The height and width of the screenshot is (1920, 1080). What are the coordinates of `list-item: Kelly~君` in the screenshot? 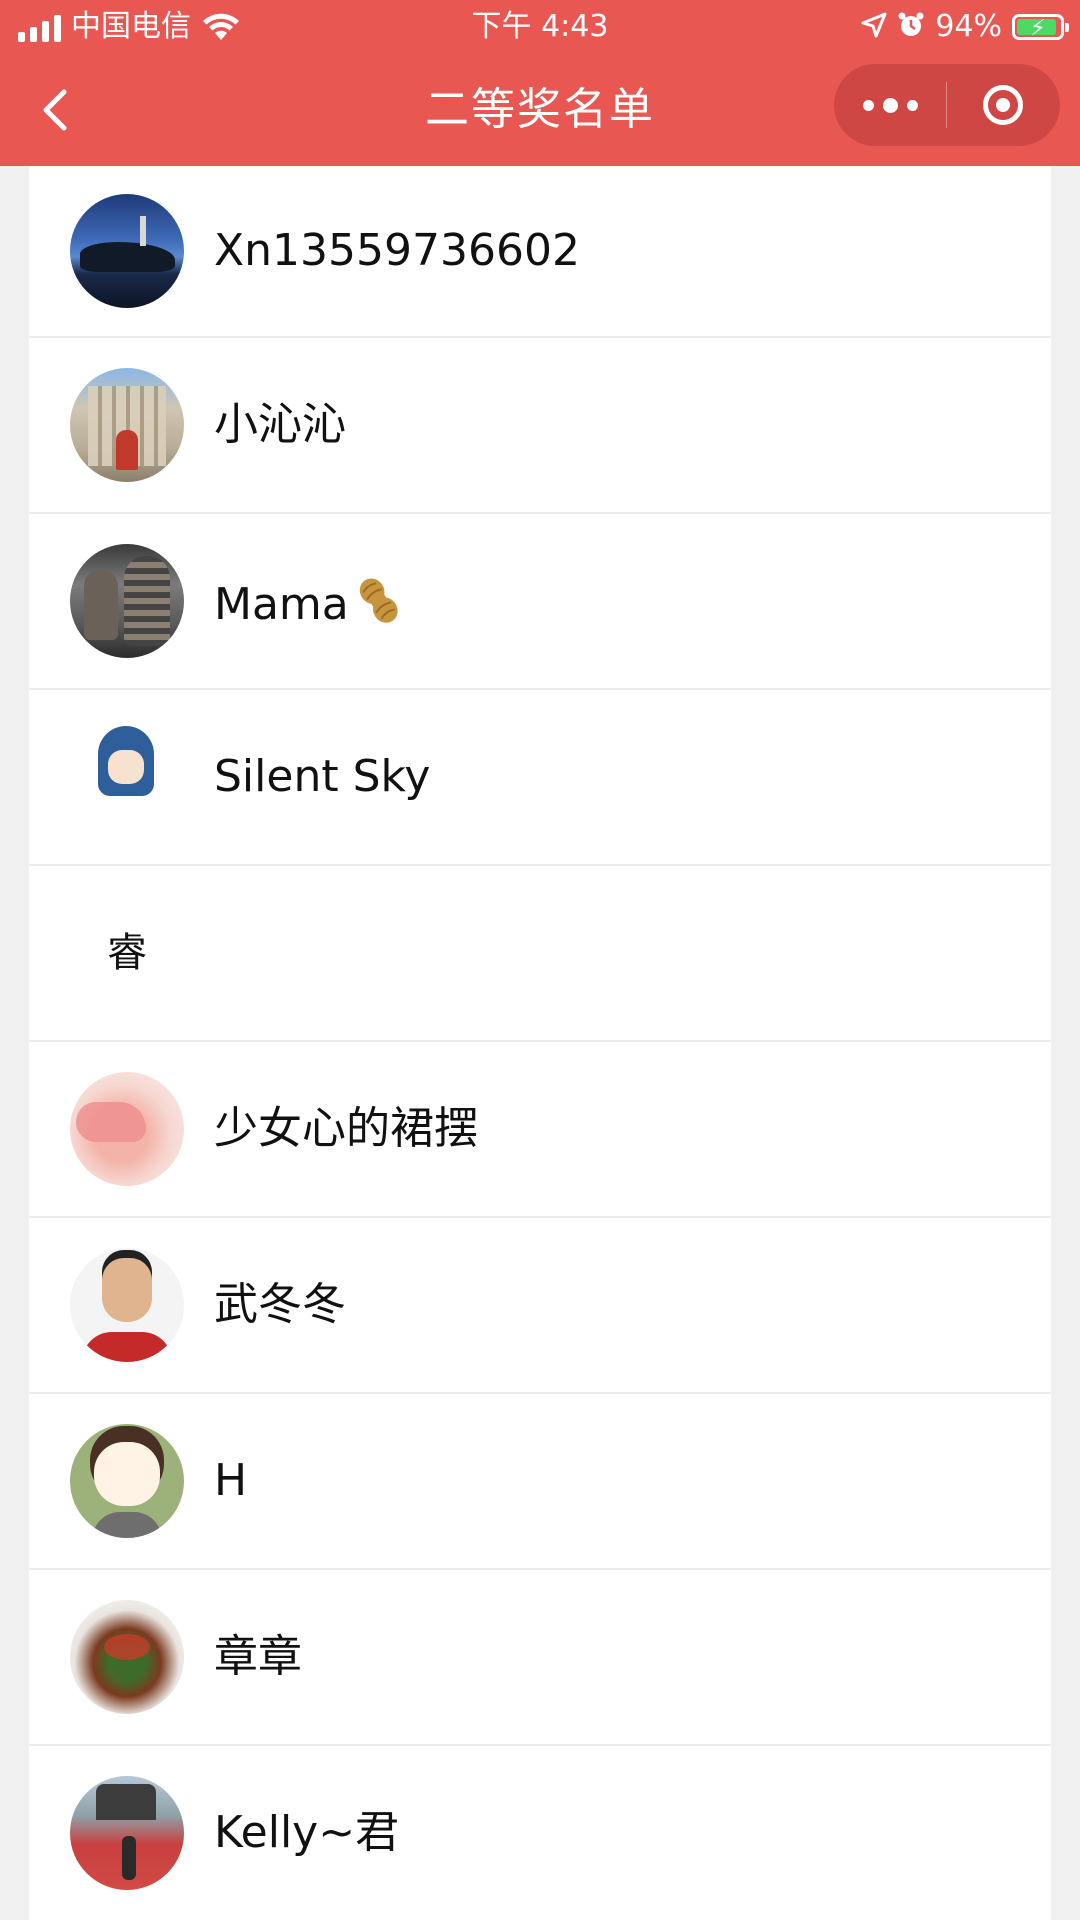 It's located at (540, 1833).